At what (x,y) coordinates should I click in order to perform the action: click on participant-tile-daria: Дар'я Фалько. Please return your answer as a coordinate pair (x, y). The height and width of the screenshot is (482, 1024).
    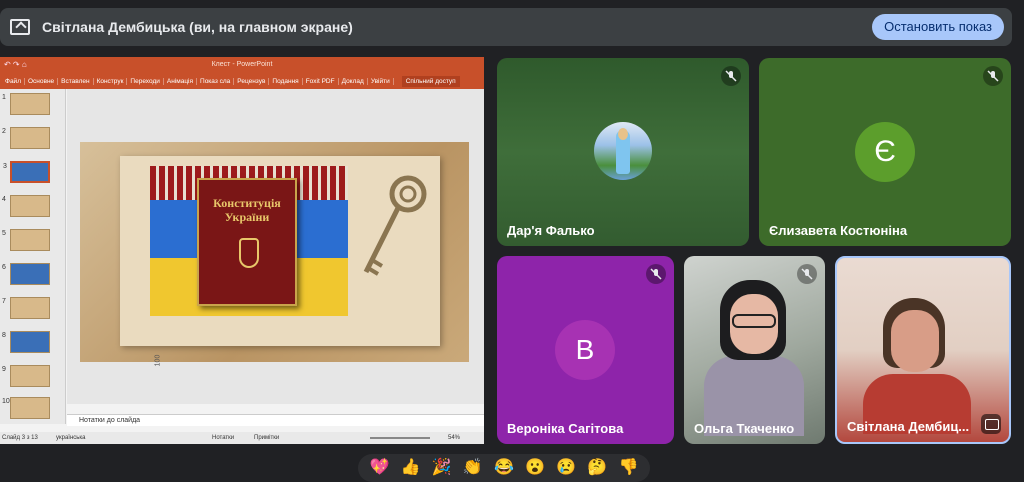
    Looking at the image, I should click on (623, 152).